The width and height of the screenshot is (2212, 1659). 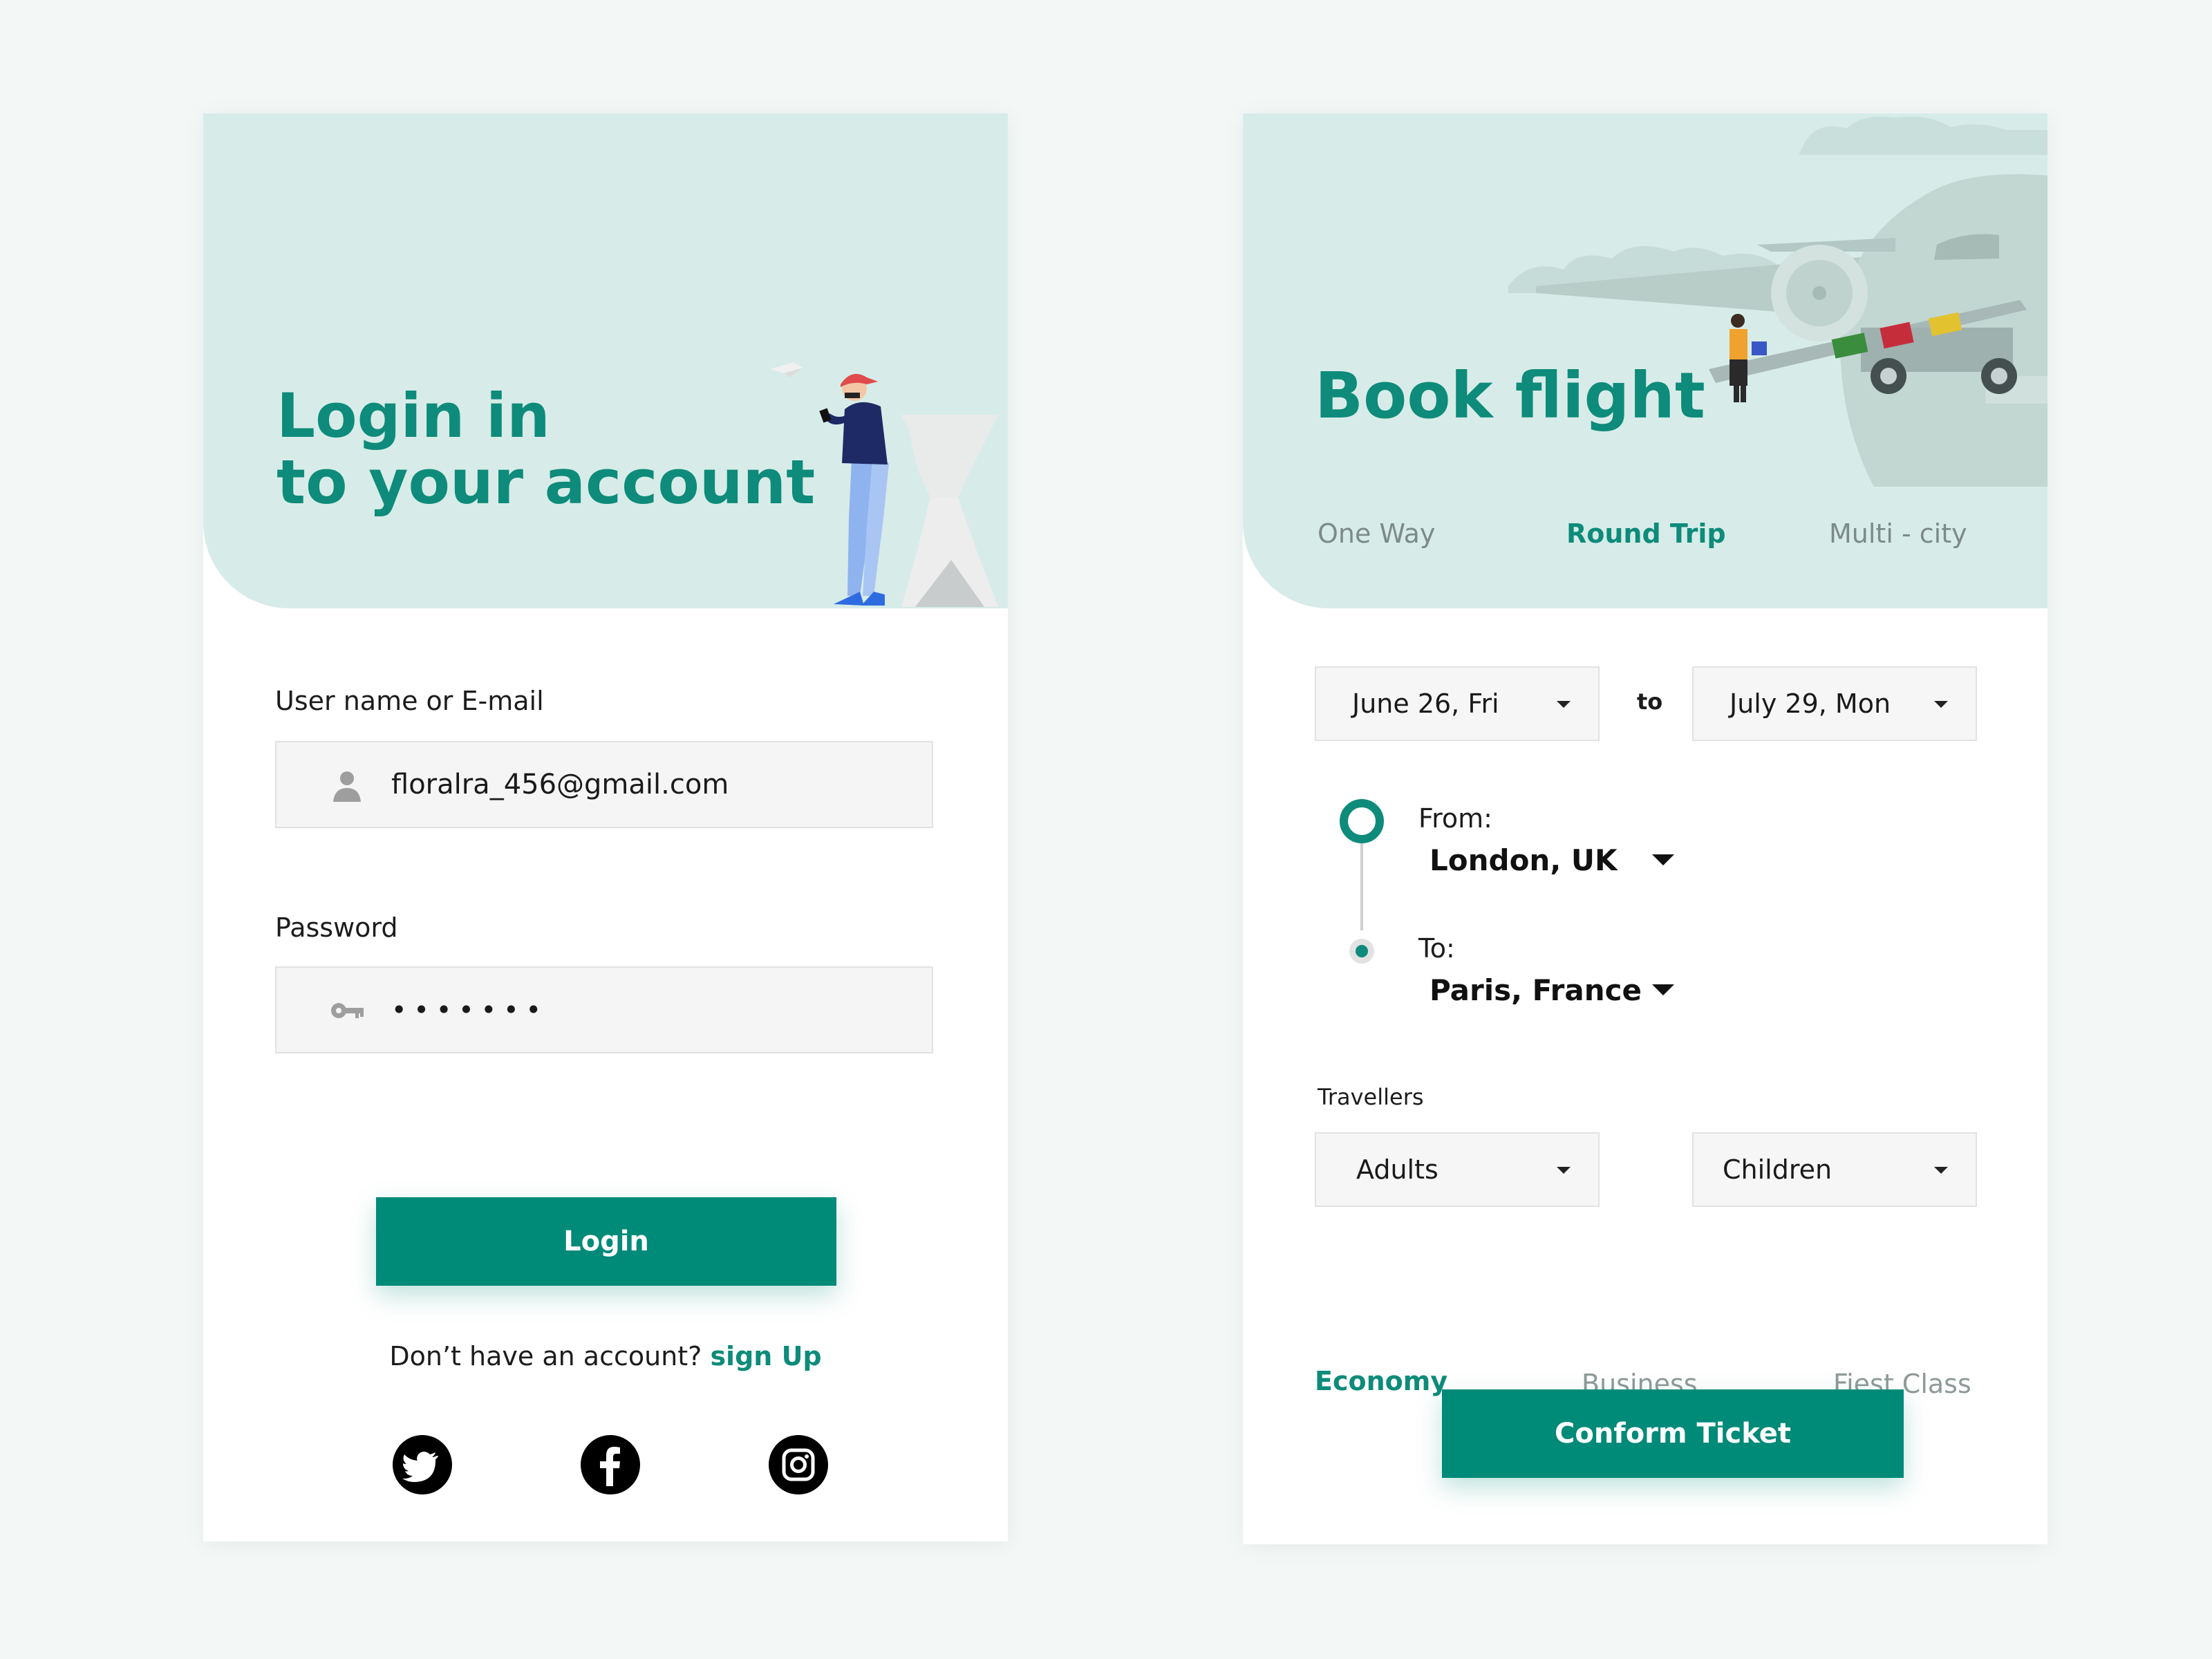 What do you see at coordinates (546, 482) in the screenshot?
I see `login-title-line2: to your account` at bounding box center [546, 482].